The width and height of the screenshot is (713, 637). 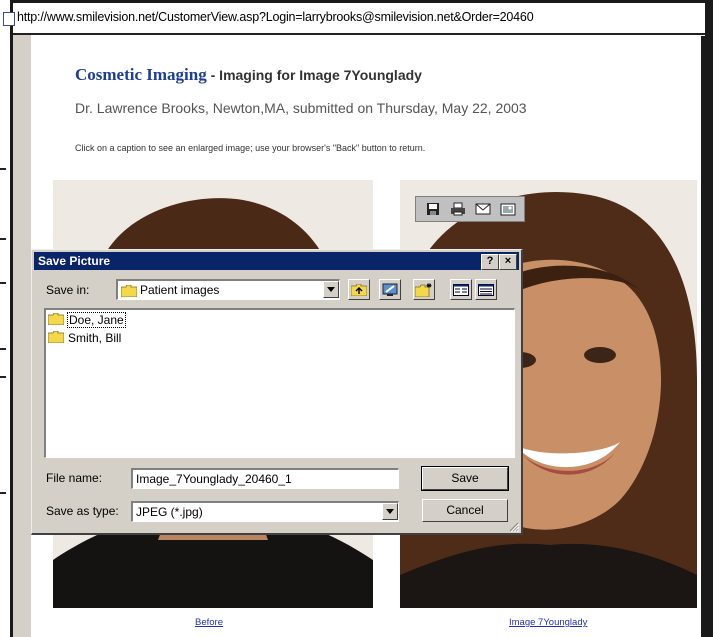 What do you see at coordinates (74, 261) in the screenshot?
I see `dialog-title: Save Picture` at bounding box center [74, 261].